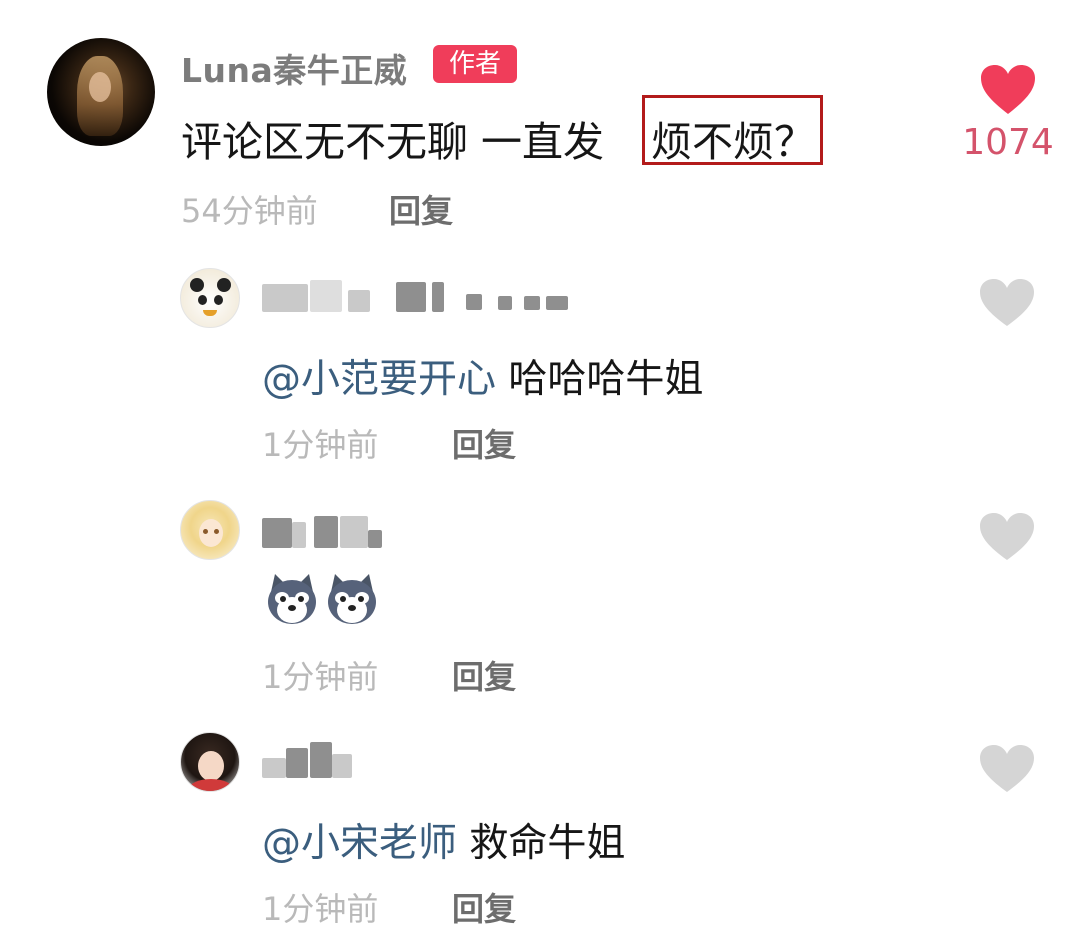 The image size is (1079, 938). What do you see at coordinates (1007, 303) in the screenshot?
I see `reply1-like-heart-icon` at bounding box center [1007, 303].